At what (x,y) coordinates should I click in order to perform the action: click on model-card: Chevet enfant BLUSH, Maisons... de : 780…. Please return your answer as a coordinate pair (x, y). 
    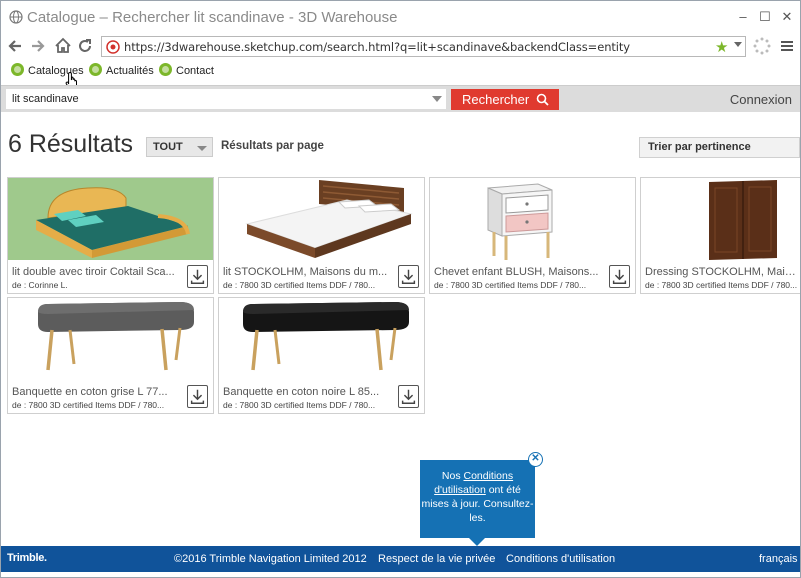
    Looking at the image, I should click on (532, 235).